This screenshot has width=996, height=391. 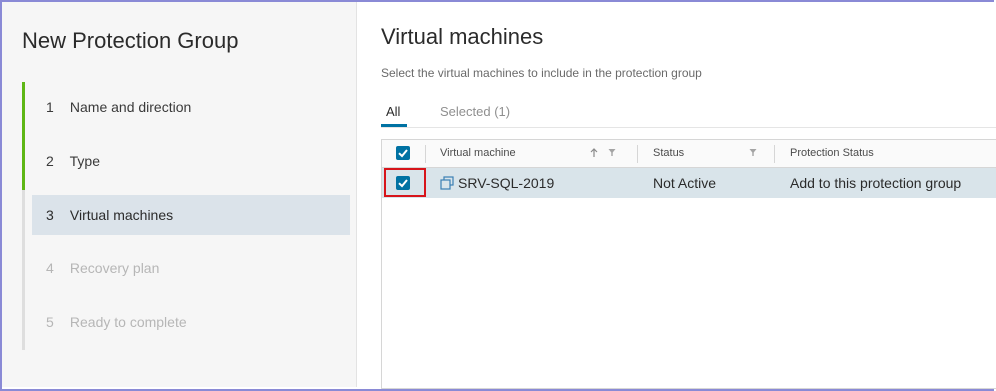 I want to click on step-label: Ready to complete, so click(x=128, y=322).